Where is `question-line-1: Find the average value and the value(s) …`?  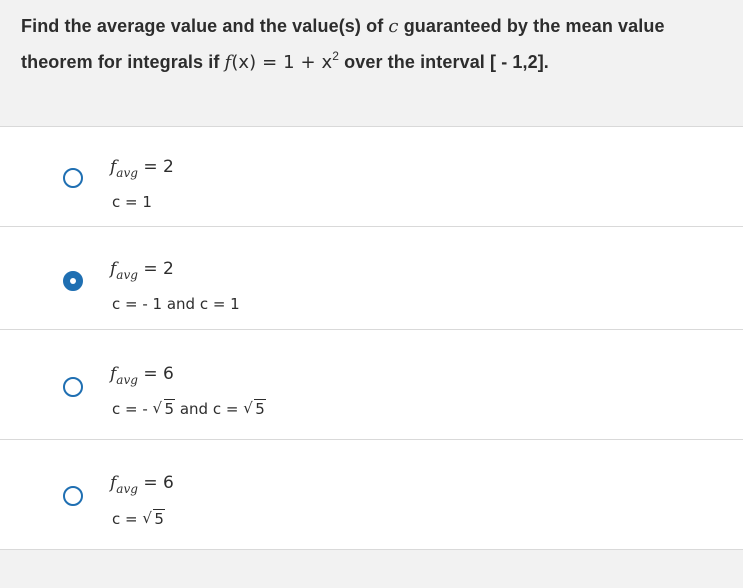
question-line-1: Find the average value and the value(s) … is located at coordinates (343, 26).